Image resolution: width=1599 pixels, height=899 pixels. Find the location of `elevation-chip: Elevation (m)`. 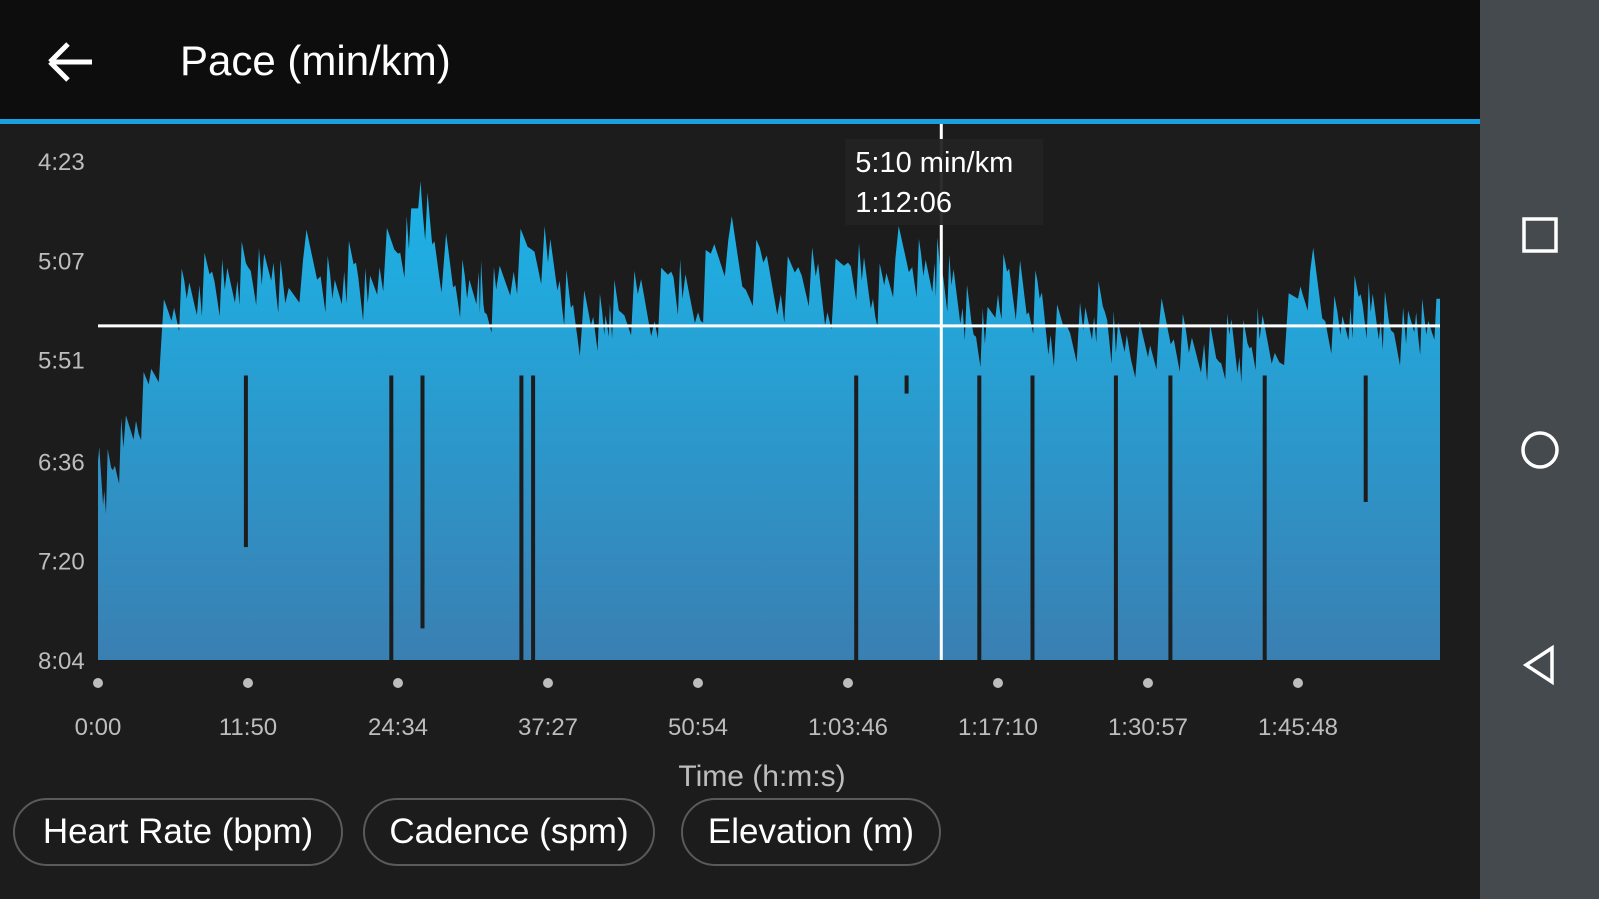

elevation-chip: Elevation (m) is located at coordinates (811, 832).